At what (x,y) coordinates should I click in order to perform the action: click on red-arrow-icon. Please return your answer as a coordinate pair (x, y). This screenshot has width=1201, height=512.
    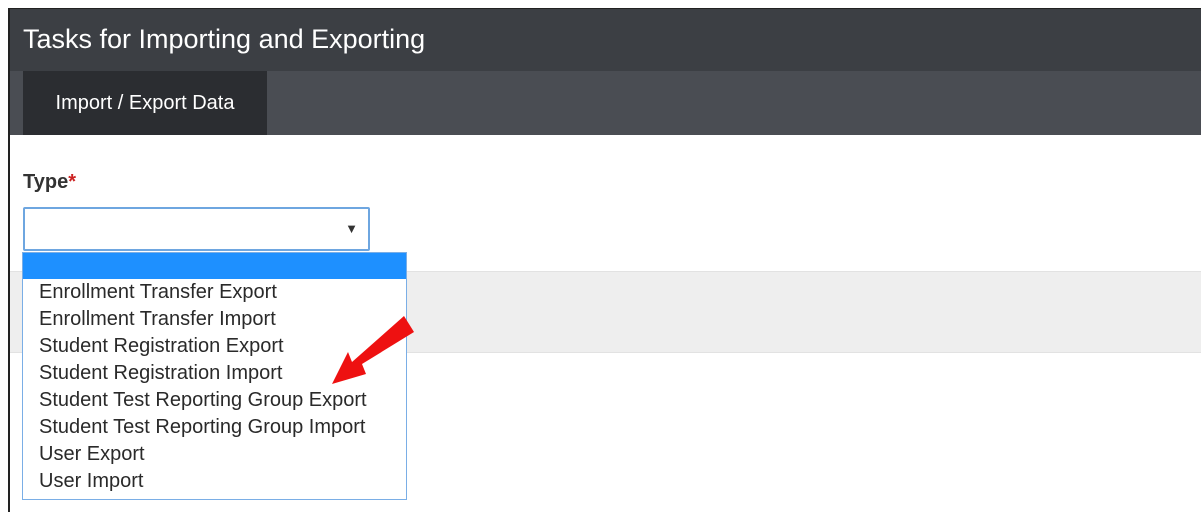
    Looking at the image, I should click on (373, 350).